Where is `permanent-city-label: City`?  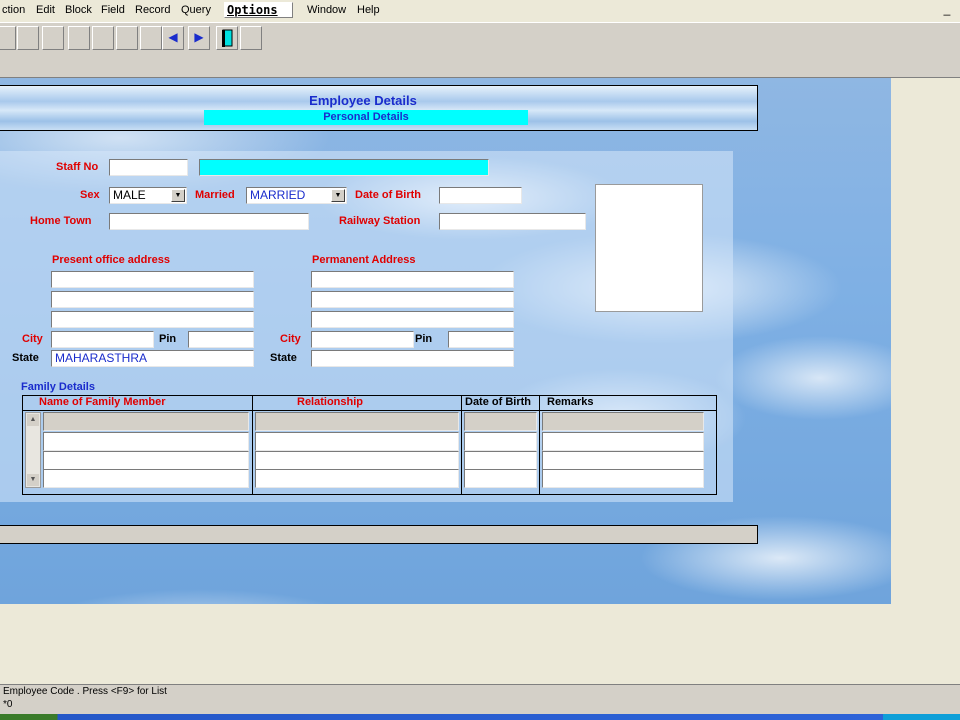
permanent-city-label: City is located at coordinates (290, 339).